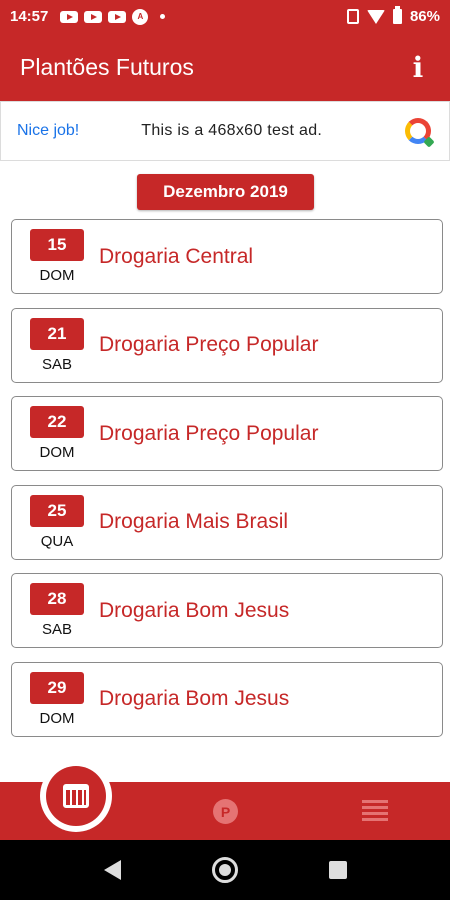 This screenshot has width=450, height=900. I want to click on ad-banner: Nice job! This is a 468x60 test ad., so click(225, 131).